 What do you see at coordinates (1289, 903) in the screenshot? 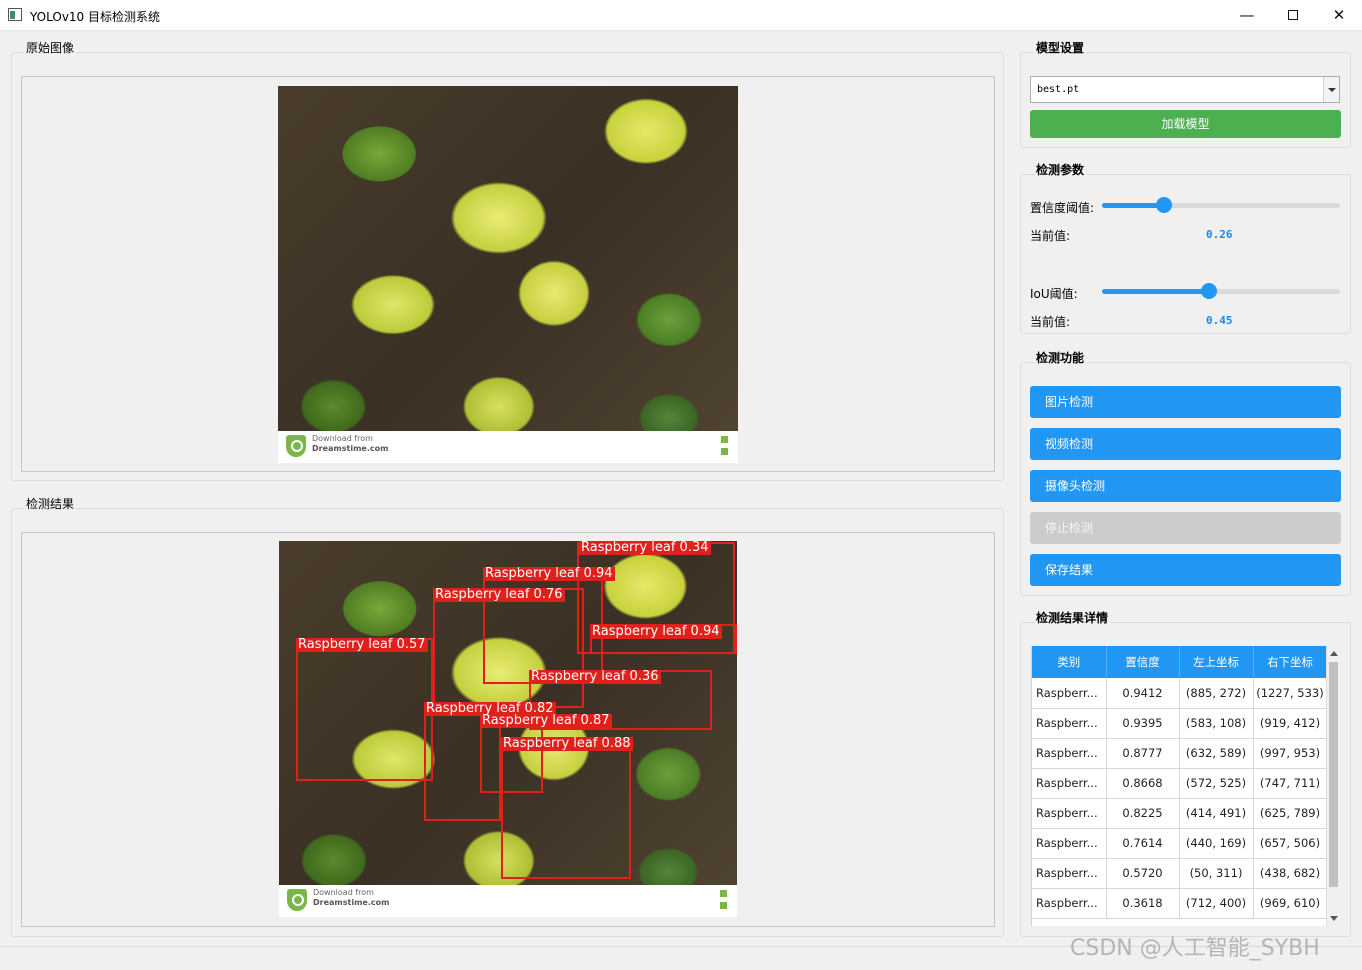
I see `cell-bottom-right: (969, 610)` at bounding box center [1289, 903].